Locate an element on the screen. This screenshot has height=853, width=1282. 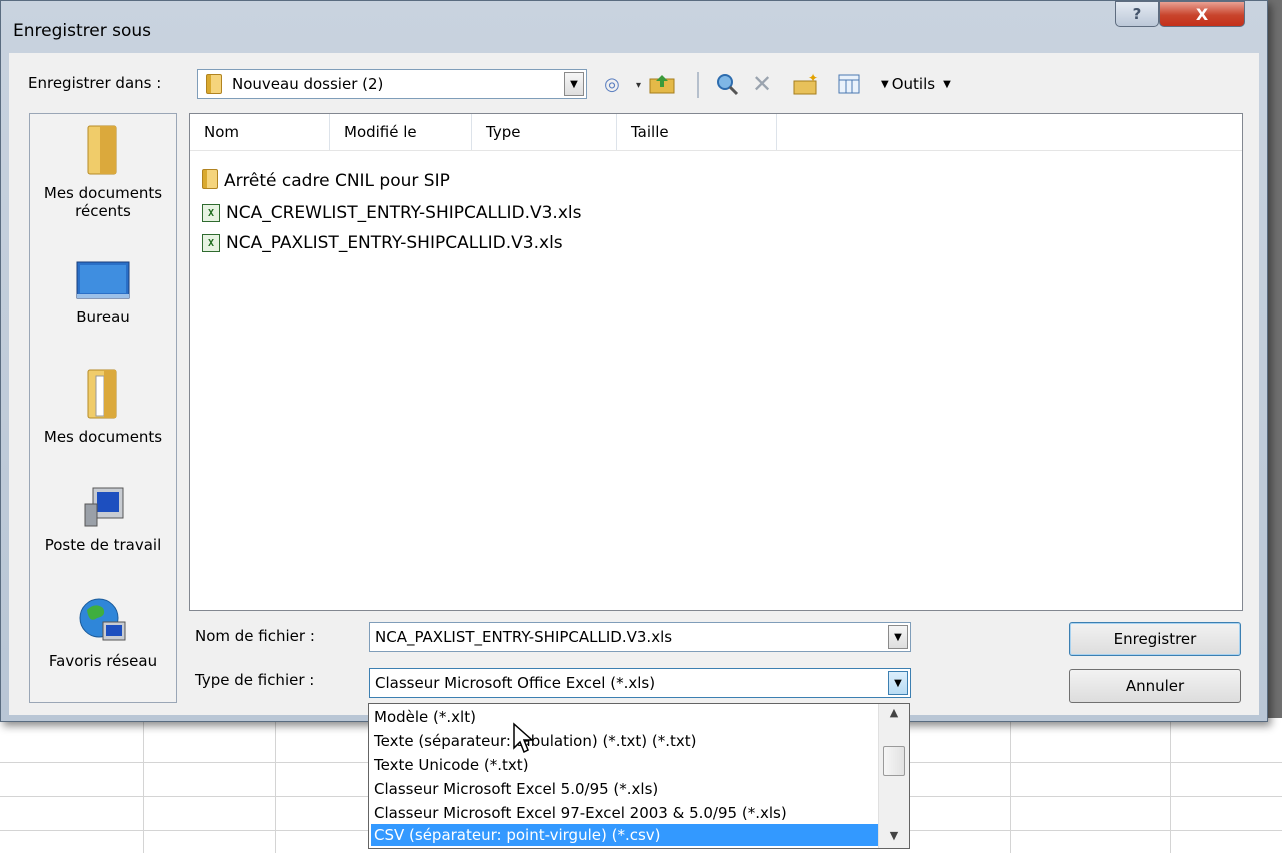
toolbar-separator is located at coordinates (698, 85).